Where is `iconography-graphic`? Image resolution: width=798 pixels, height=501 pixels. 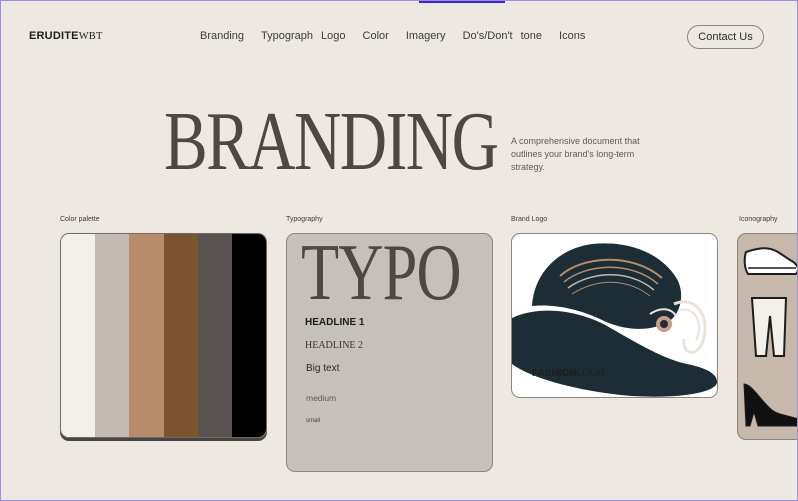
iconography-graphic is located at coordinates (770, 337).